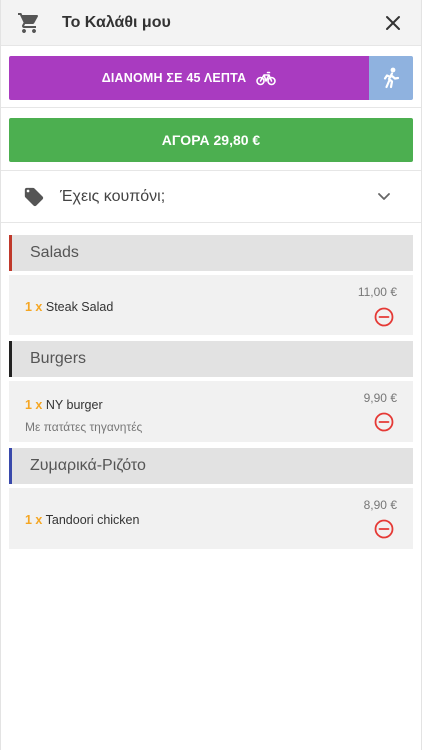  Describe the element at coordinates (384, 196) in the screenshot. I see `chevron-down-icon` at that location.